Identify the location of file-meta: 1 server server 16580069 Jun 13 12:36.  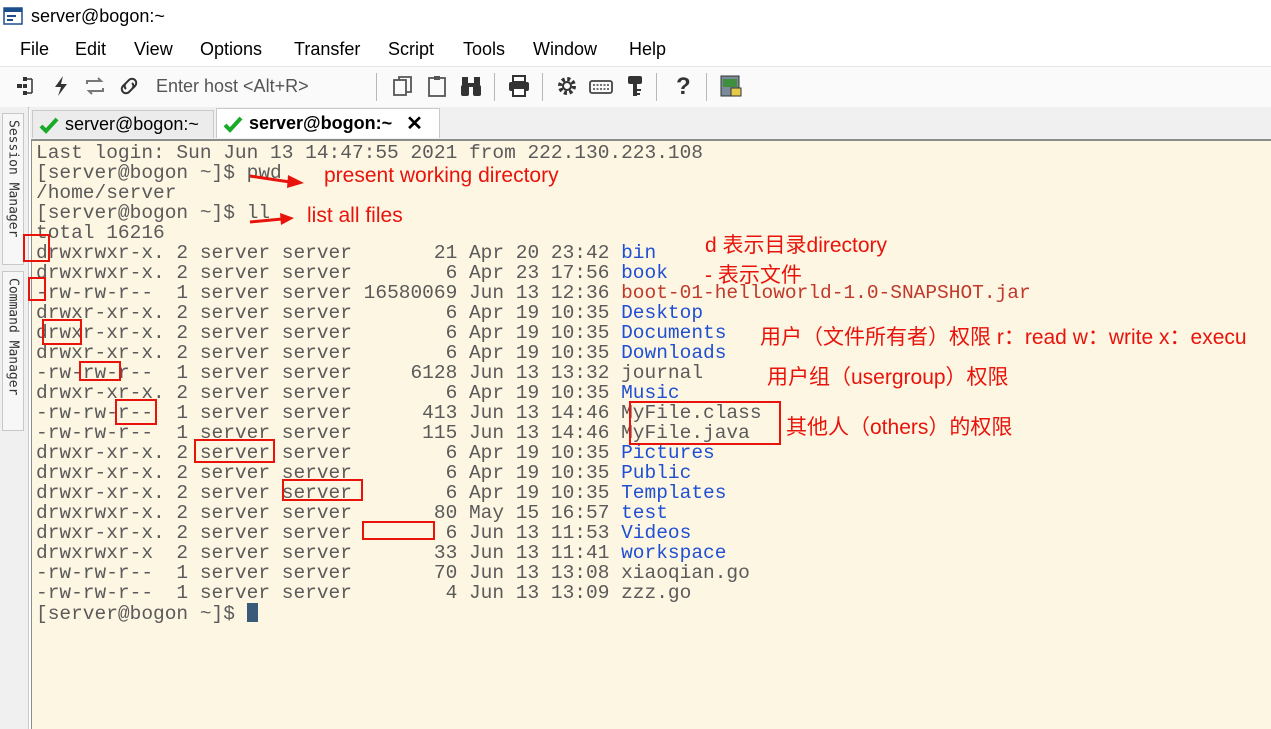
(387, 293).